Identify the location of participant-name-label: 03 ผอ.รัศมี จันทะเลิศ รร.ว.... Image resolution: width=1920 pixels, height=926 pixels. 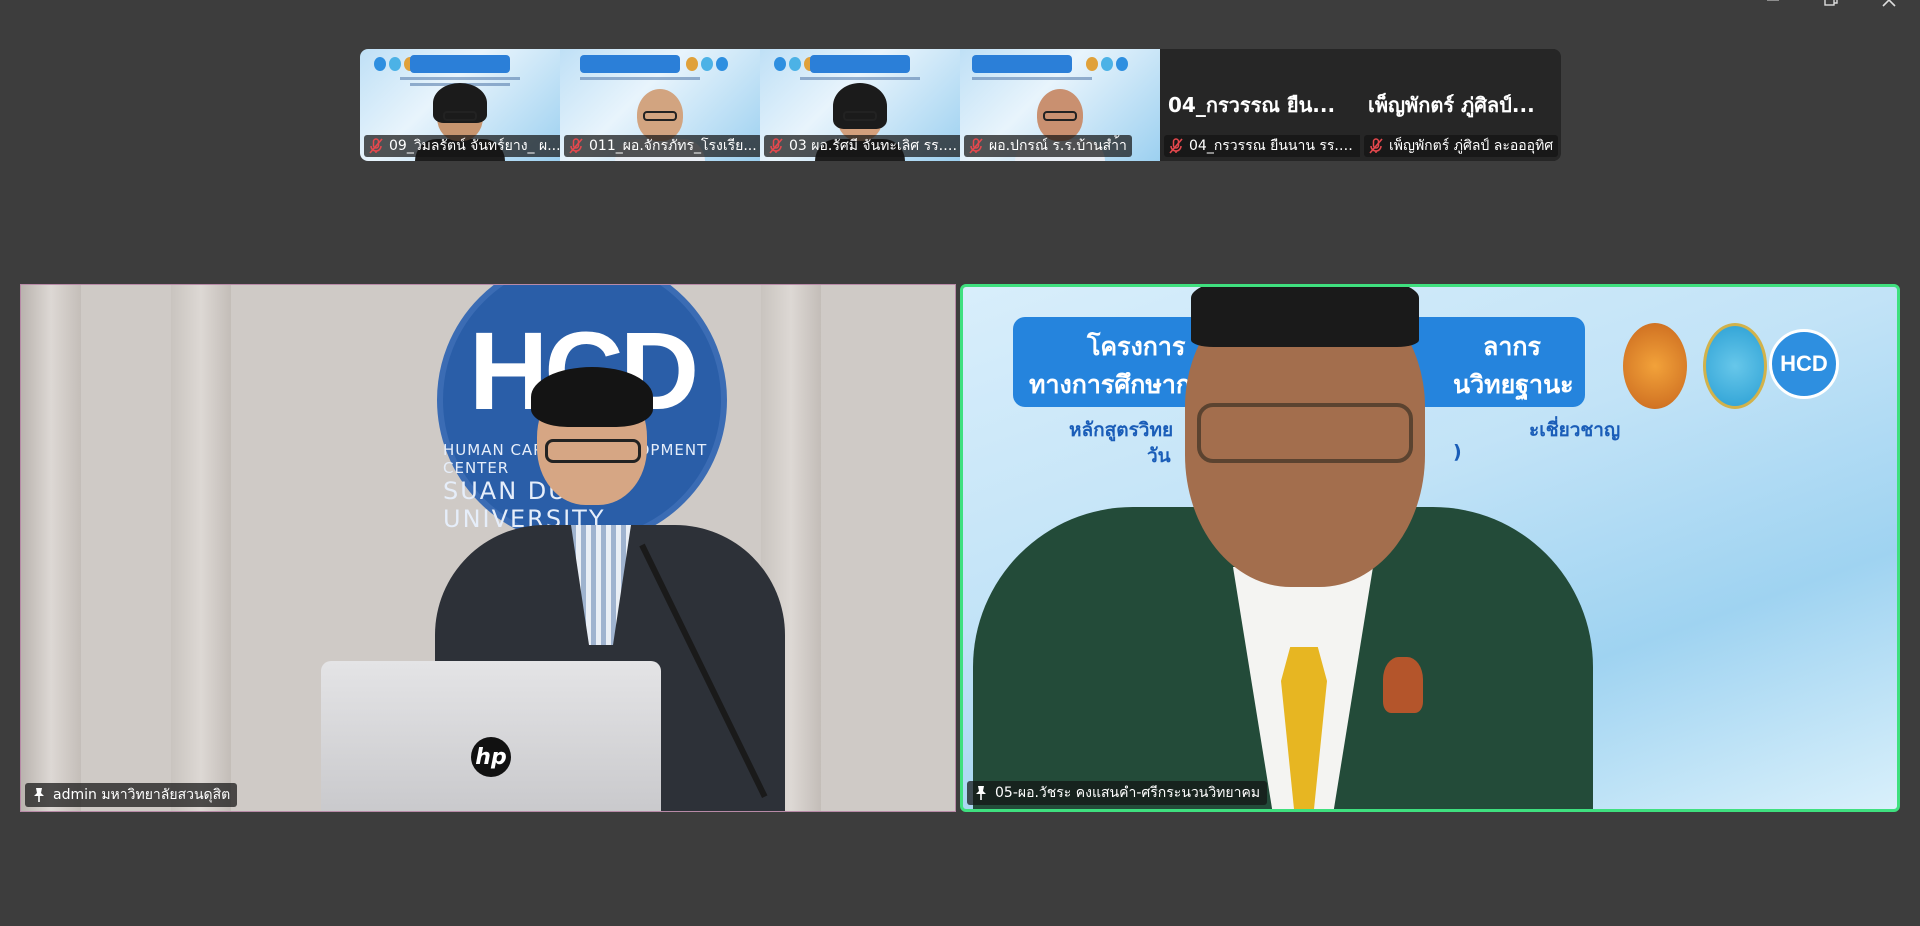
(862, 146).